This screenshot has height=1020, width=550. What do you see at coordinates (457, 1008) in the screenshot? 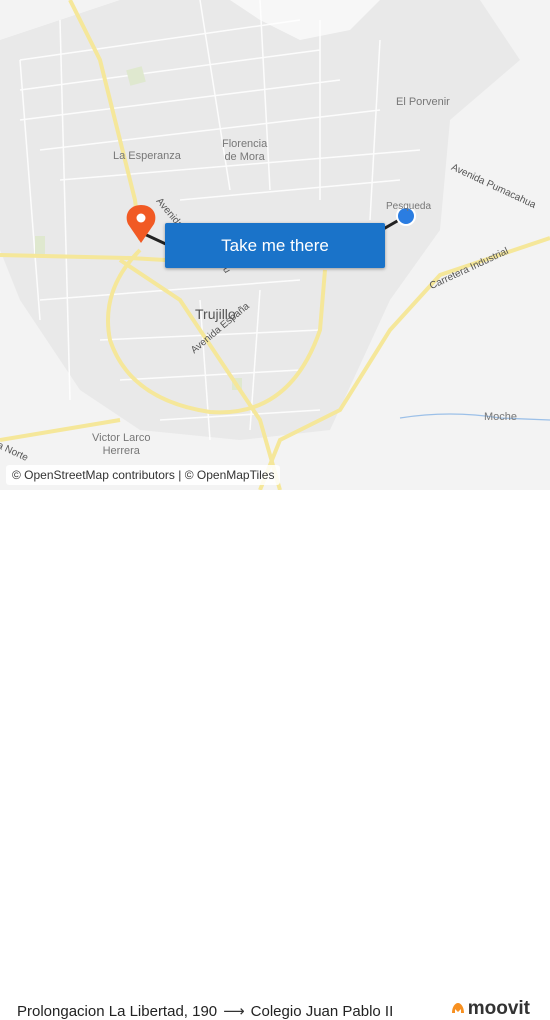
I see `moovit-mark-icon` at bounding box center [457, 1008].